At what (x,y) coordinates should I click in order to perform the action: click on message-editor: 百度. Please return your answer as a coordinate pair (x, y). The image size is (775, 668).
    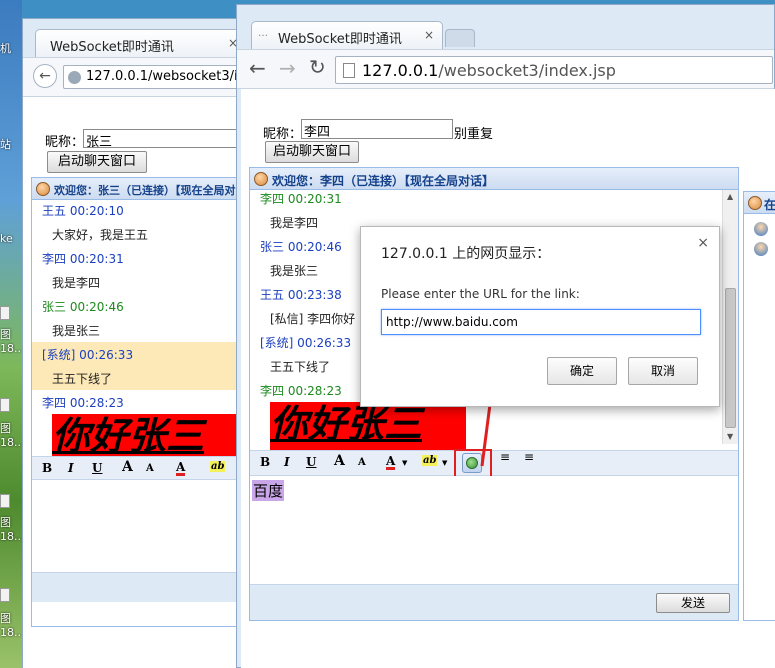
    Looking at the image, I should click on (494, 530).